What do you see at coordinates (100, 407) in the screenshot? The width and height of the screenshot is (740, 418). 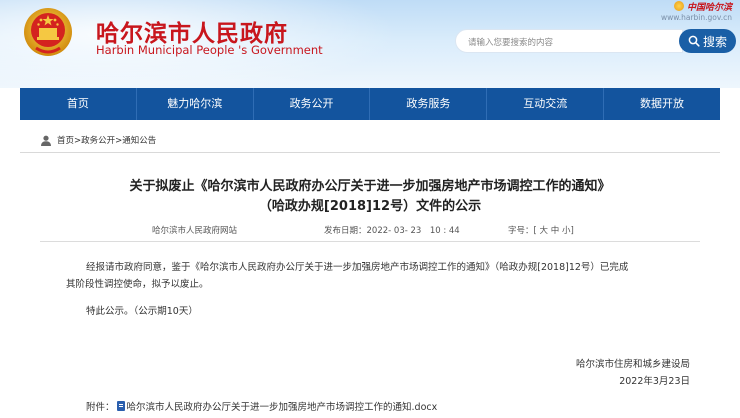 I see `attachment-label: 附件：` at bounding box center [100, 407].